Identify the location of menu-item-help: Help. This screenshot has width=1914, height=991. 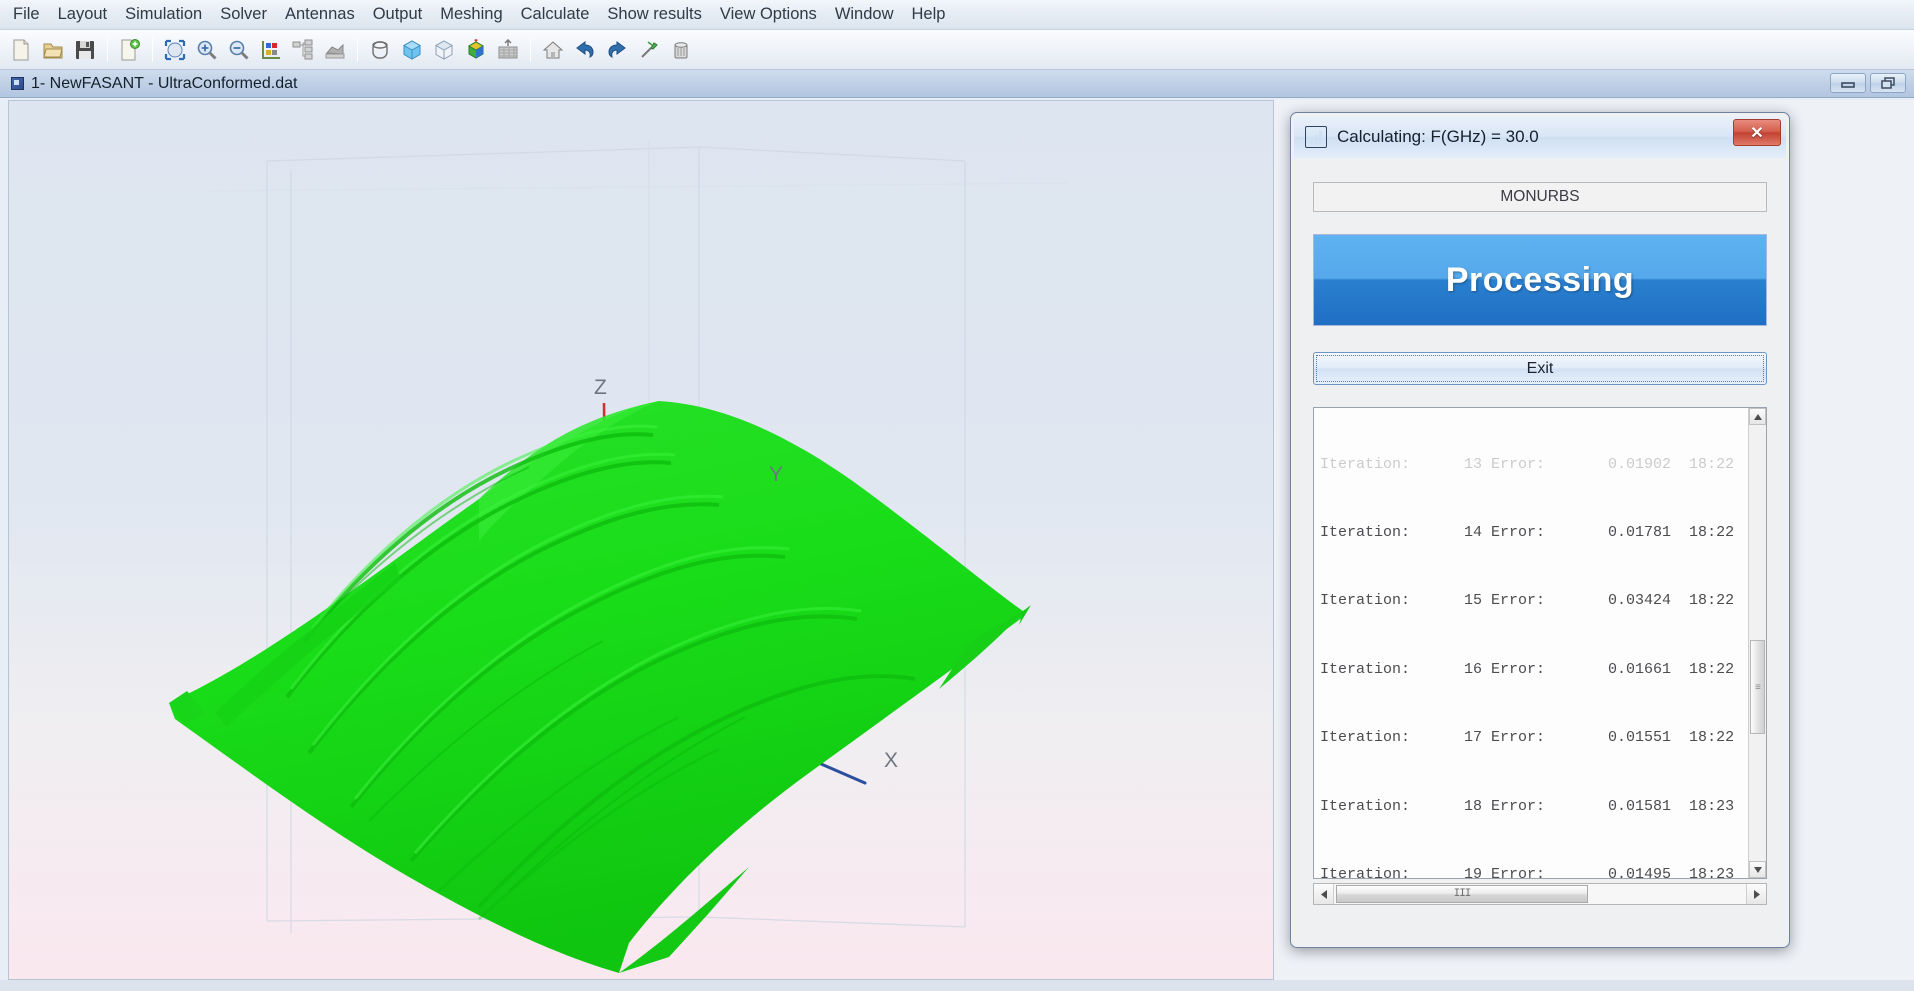
(929, 14).